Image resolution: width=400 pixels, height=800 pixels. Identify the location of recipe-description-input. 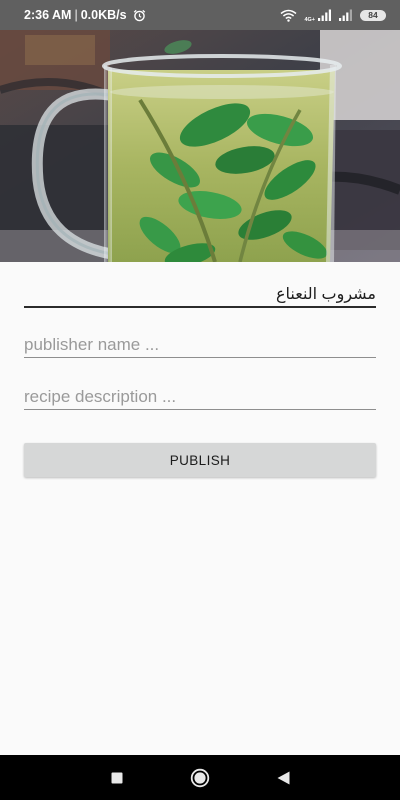
(200, 397).